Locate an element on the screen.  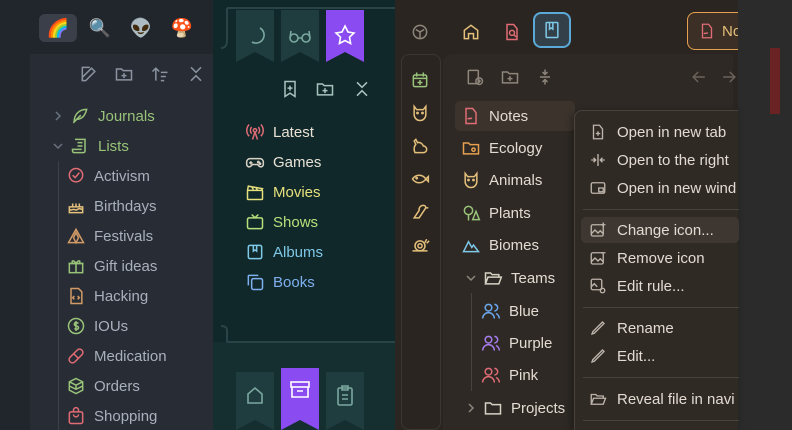
menu-open-right: Open to the right is located at coordinates (657, 160).